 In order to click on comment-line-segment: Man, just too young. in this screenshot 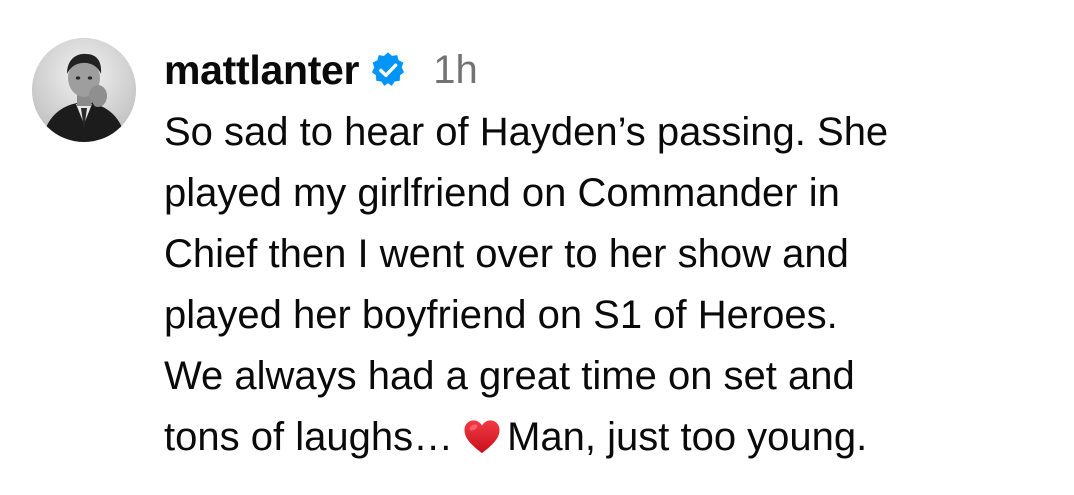, I will do `click(687, 437)`.